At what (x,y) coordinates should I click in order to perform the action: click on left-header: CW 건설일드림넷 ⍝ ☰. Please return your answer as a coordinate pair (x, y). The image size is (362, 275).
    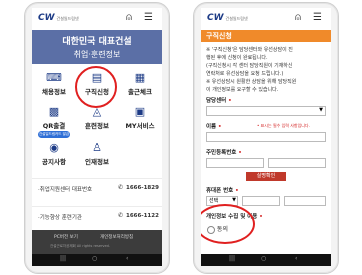
    Looking at the image, I should click on (97, 19).